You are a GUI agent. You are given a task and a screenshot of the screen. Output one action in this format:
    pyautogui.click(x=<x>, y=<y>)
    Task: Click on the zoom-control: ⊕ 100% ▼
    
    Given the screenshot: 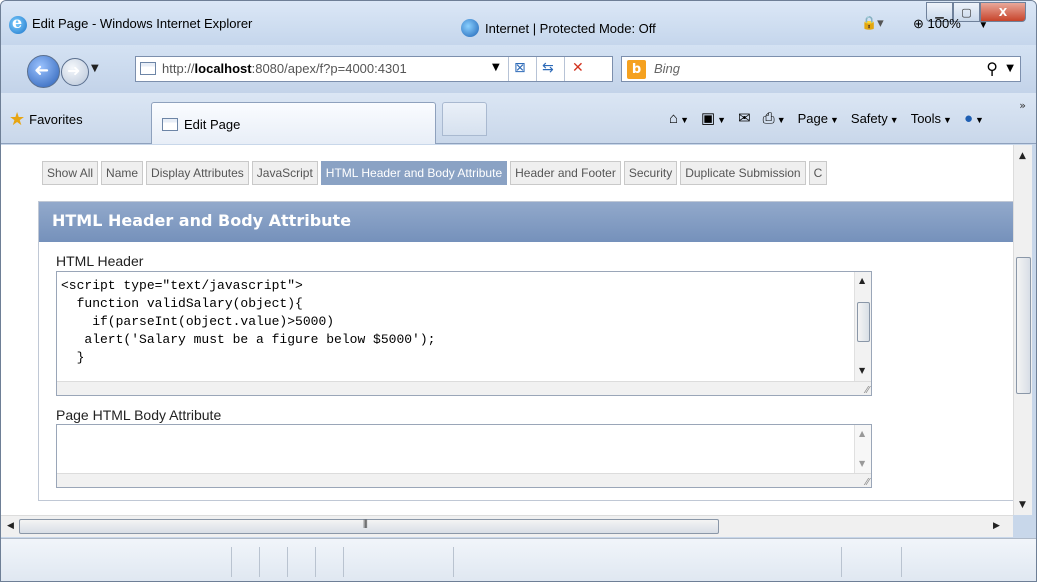 What is the action you would take?
    pyautogui.click(x=950, y=24)
    